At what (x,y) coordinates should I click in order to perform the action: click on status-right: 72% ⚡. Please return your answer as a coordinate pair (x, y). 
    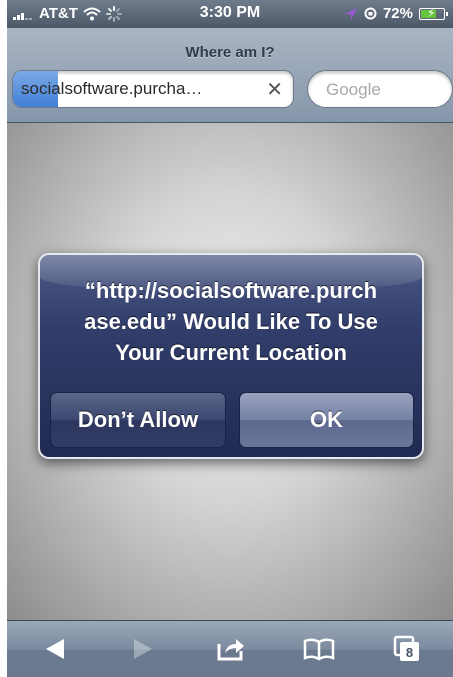
    Looking at the image, I should click on (396, 13).